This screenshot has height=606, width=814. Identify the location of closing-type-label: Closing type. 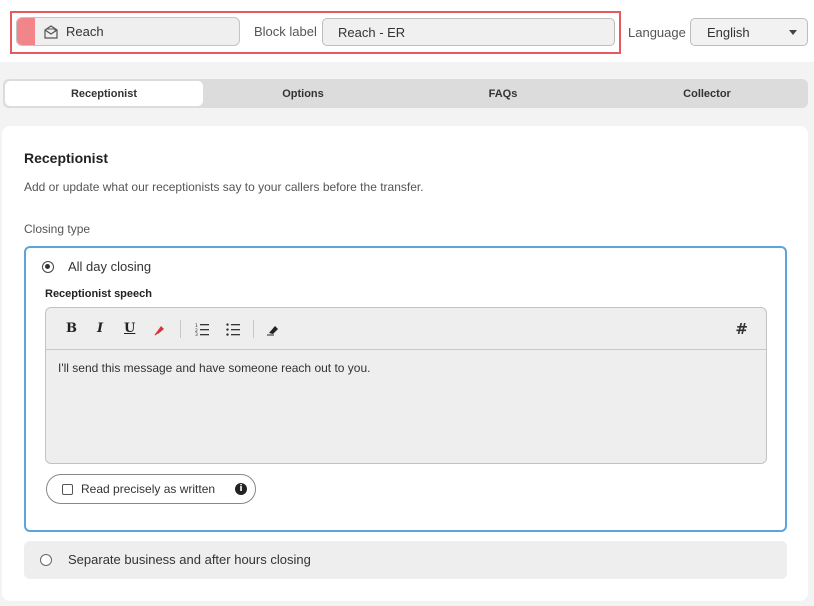
(57, 229).